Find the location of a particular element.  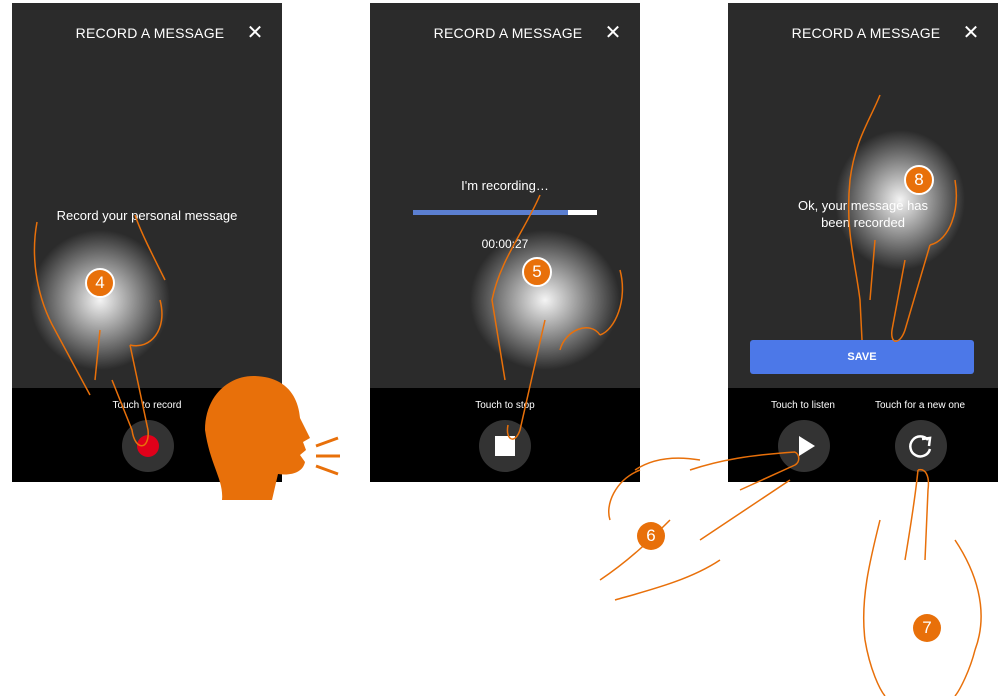

step-badge: 7 is located at coordinates (927, 628).